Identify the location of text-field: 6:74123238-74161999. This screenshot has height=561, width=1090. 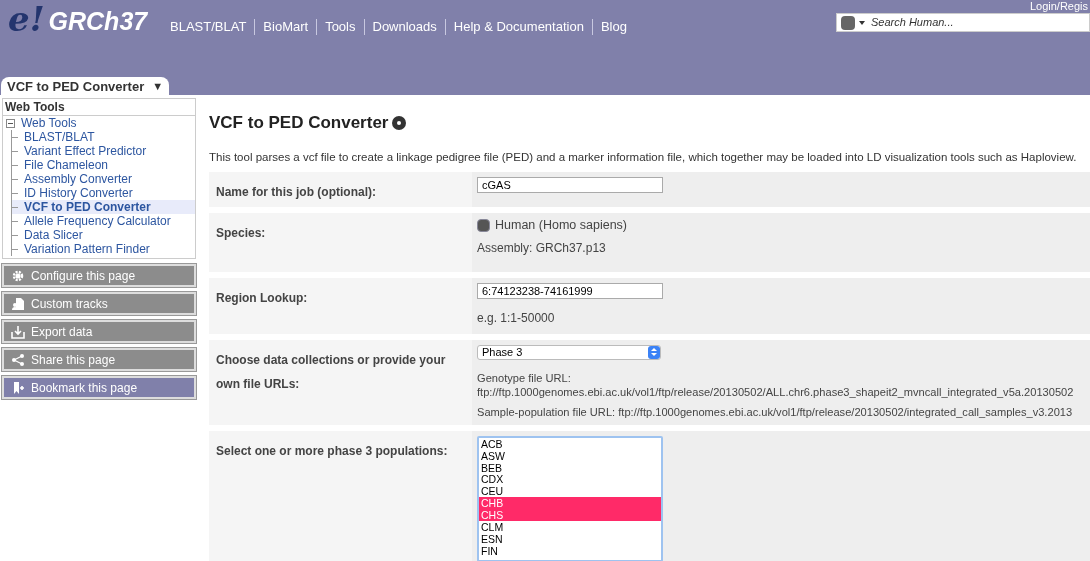
(570, 290).